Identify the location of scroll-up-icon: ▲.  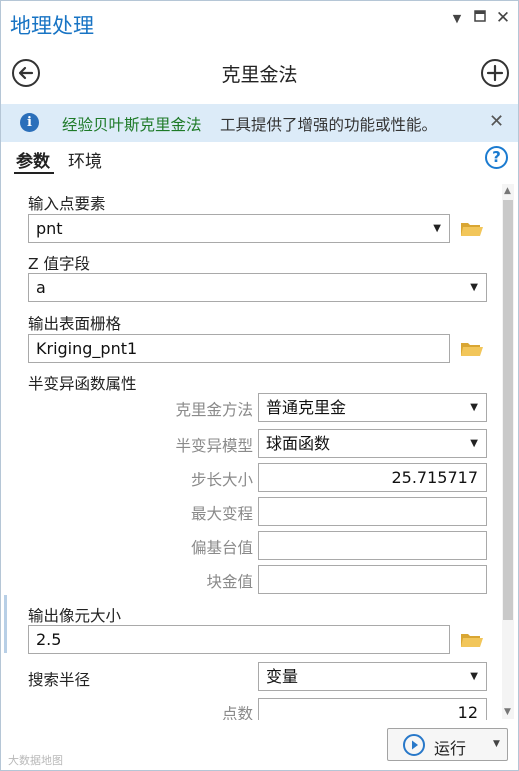
(507, 191).